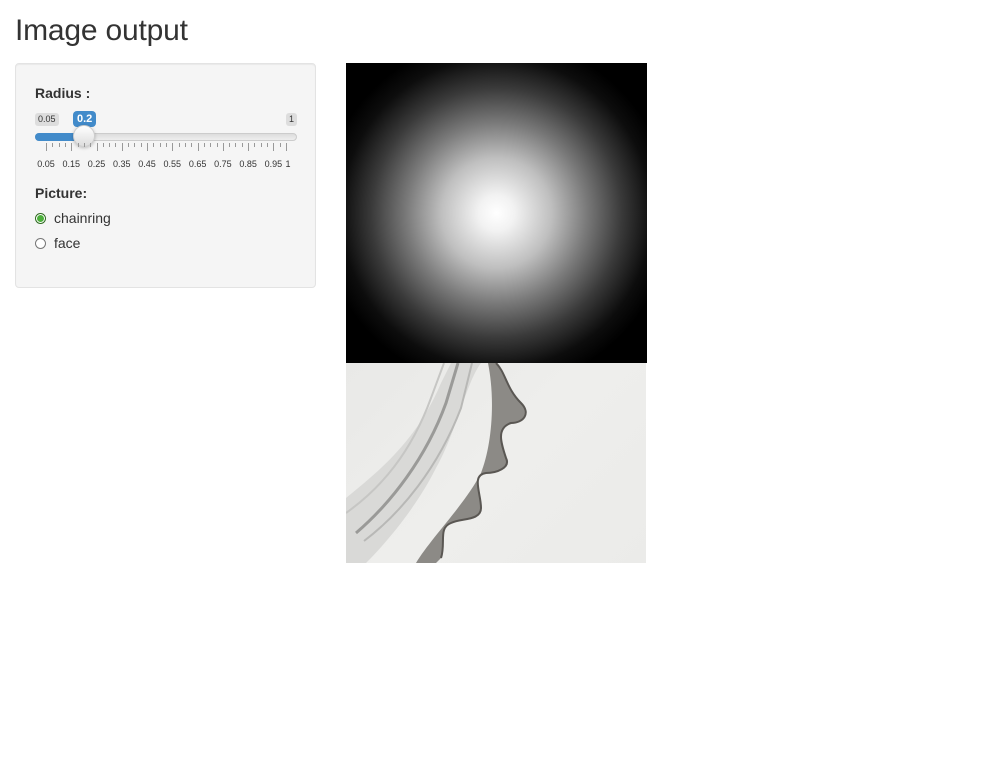  What do you see at coordinates (147, 164) in the screenshot?
I see `slider-tick-label: 0.45` at bounding box center [147, 164].